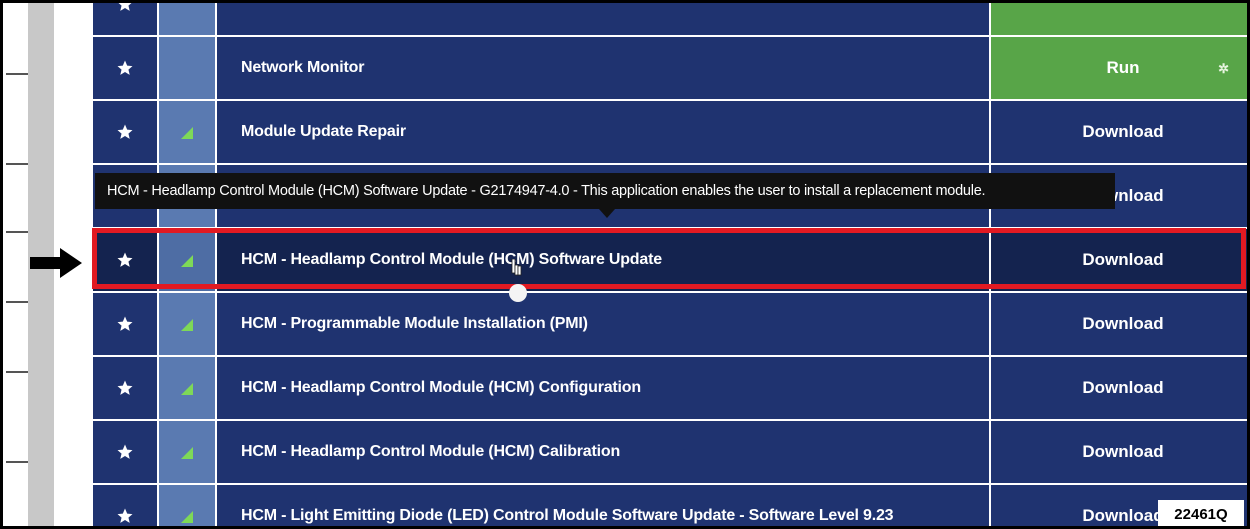  I want to click on run-label: Run, so click(1123, 67).